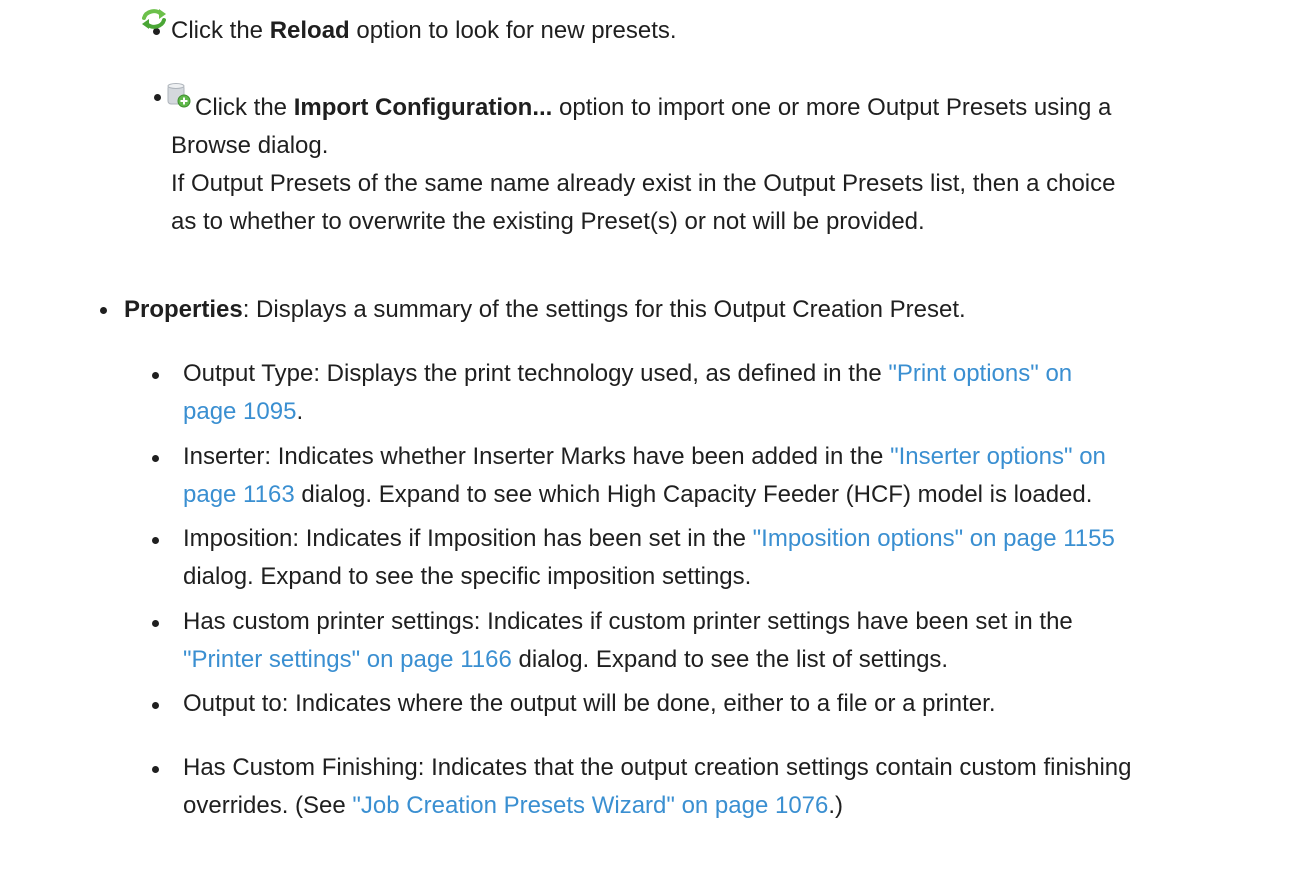 This screenshot has width=1302, height=886. I want to click on output-type-line-2: page 1095., so click(733, 412).